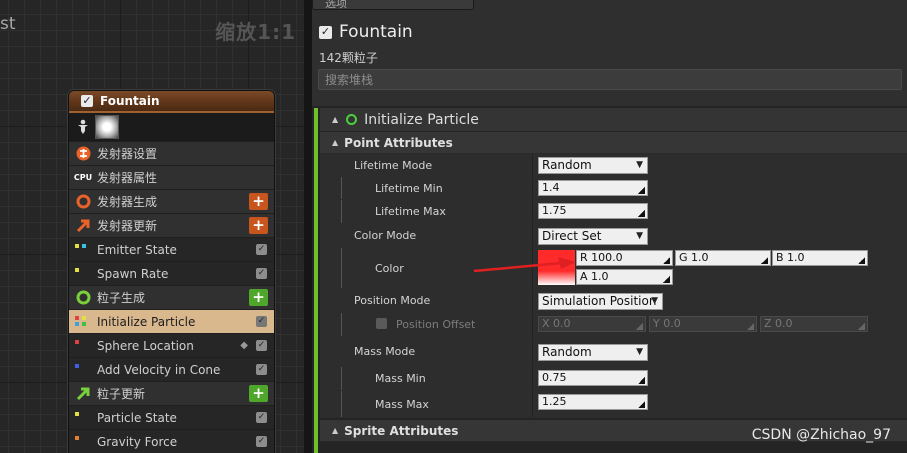 The width and height of the screenshot is (907, 453). What do you see at coordinates (593, 211) in the screenshot?
I see `lifetime-max-field: 1.75` at bounding box center [593, 211].